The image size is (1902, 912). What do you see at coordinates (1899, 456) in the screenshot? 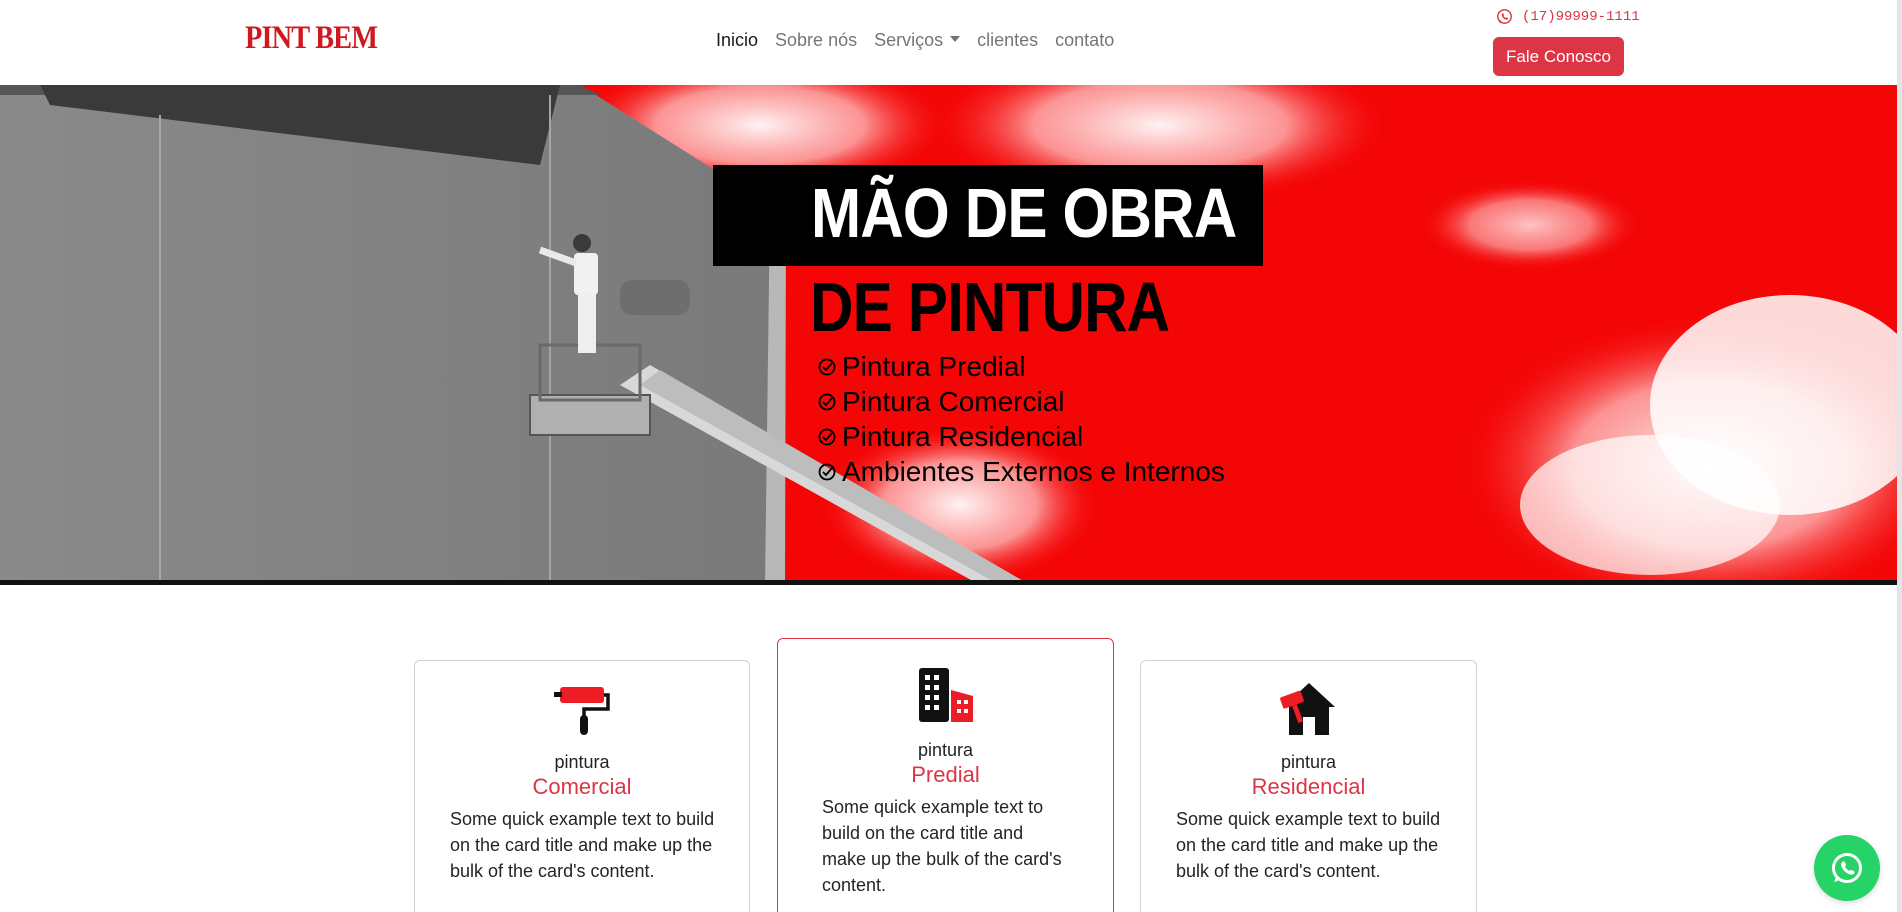
I see `page-scrollbar` at bounding box center [1899, 456].